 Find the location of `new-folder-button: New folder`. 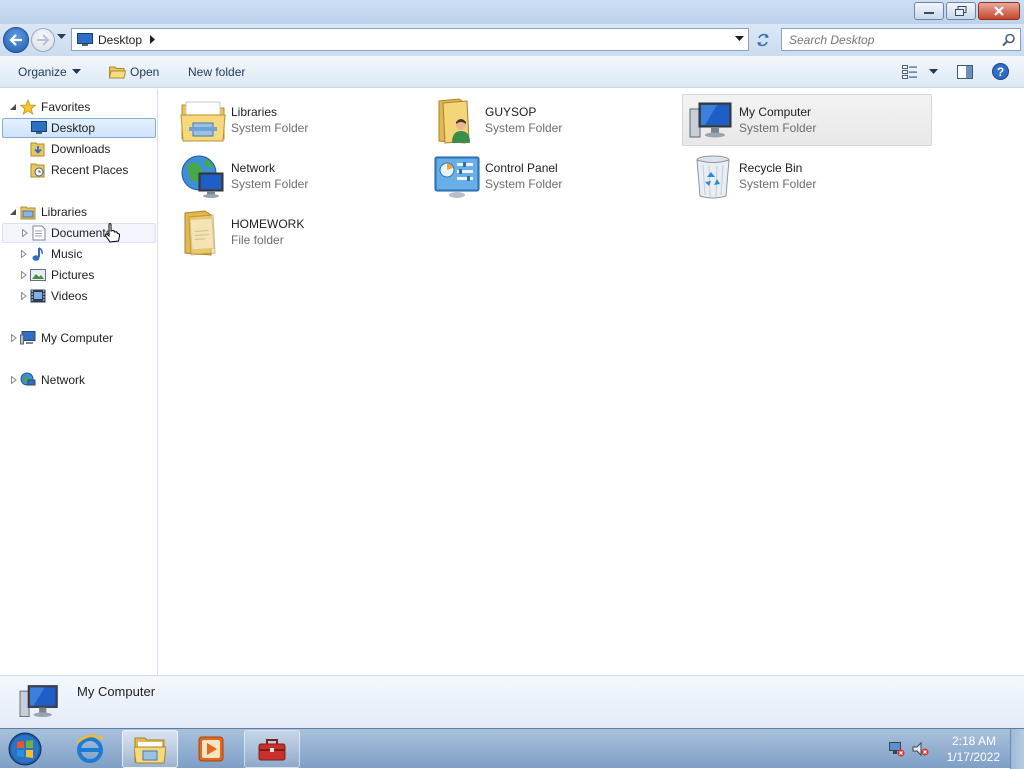

new-folder-button: New folder is located at coordinates (216, 72).